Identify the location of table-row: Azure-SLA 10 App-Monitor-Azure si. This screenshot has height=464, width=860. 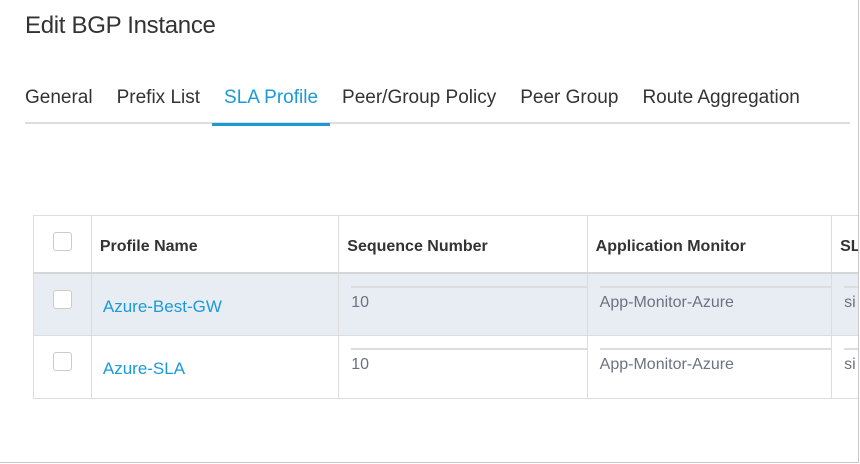
(446, 367).